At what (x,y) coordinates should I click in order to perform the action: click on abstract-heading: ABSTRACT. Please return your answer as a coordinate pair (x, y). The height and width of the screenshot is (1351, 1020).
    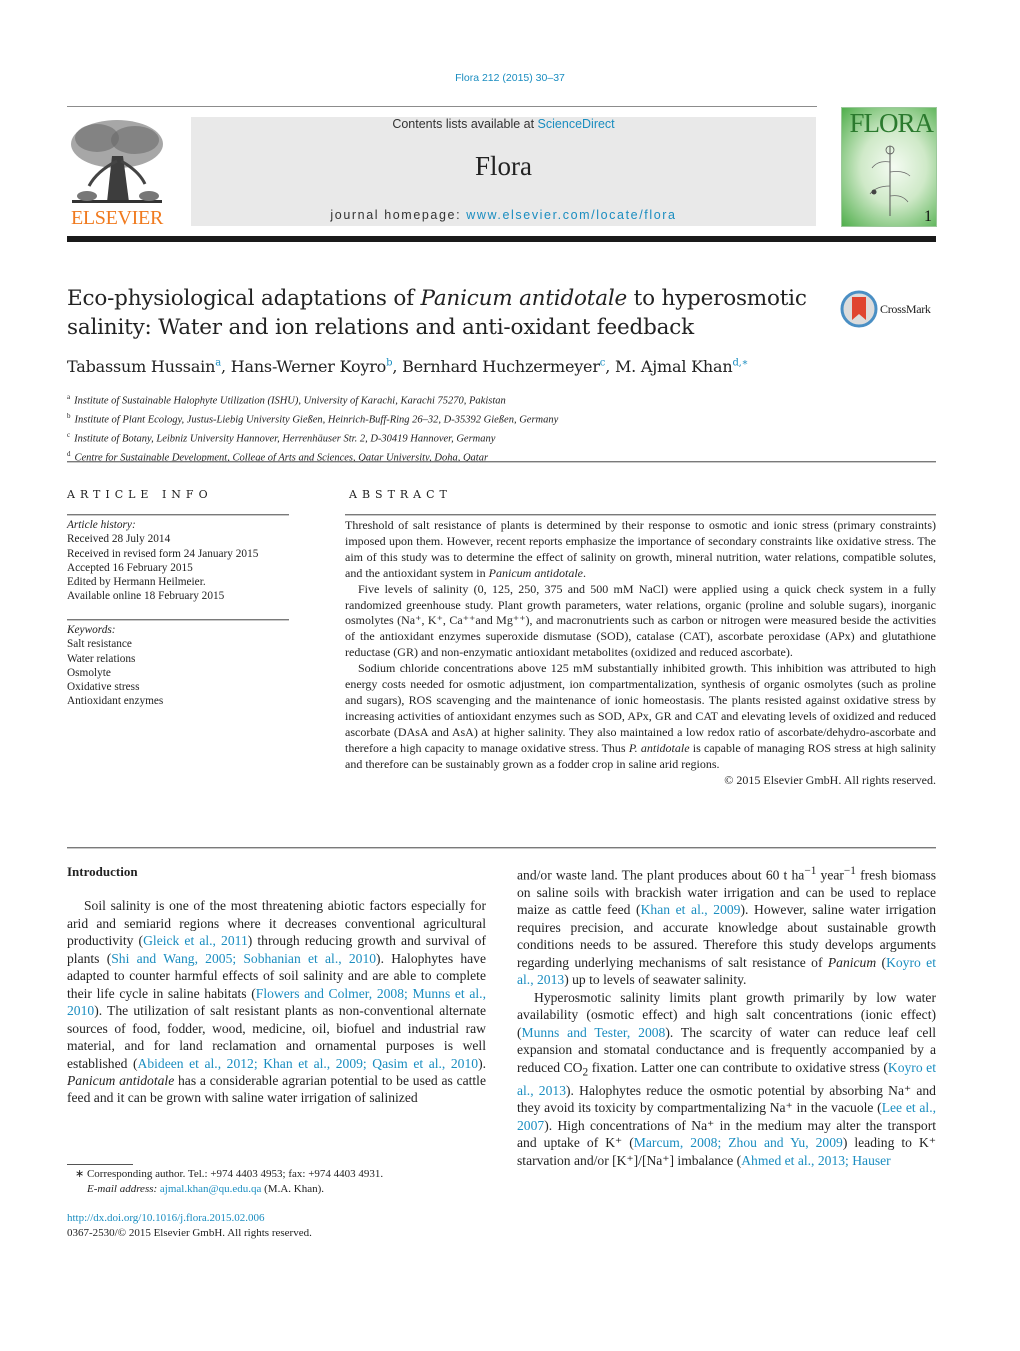
    Looking at the image, I should click on (400, 494).